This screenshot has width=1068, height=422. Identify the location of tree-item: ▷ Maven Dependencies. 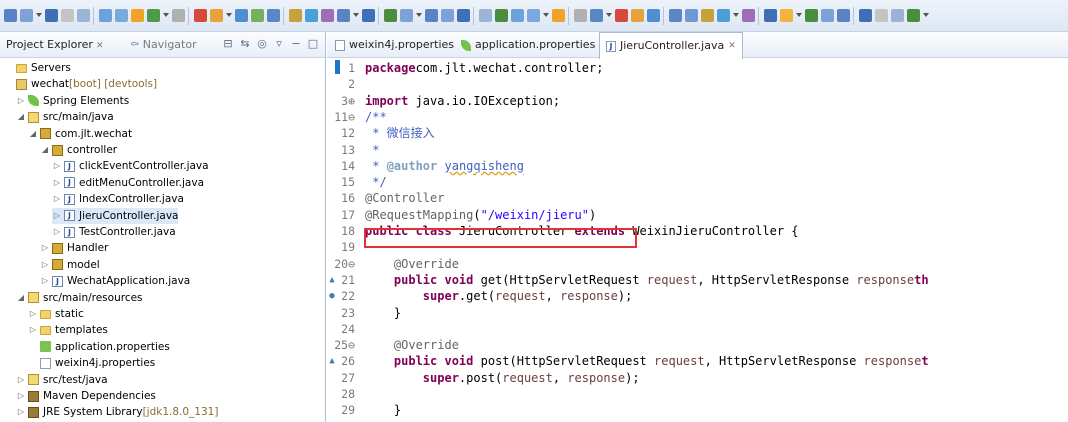
(86, 396).